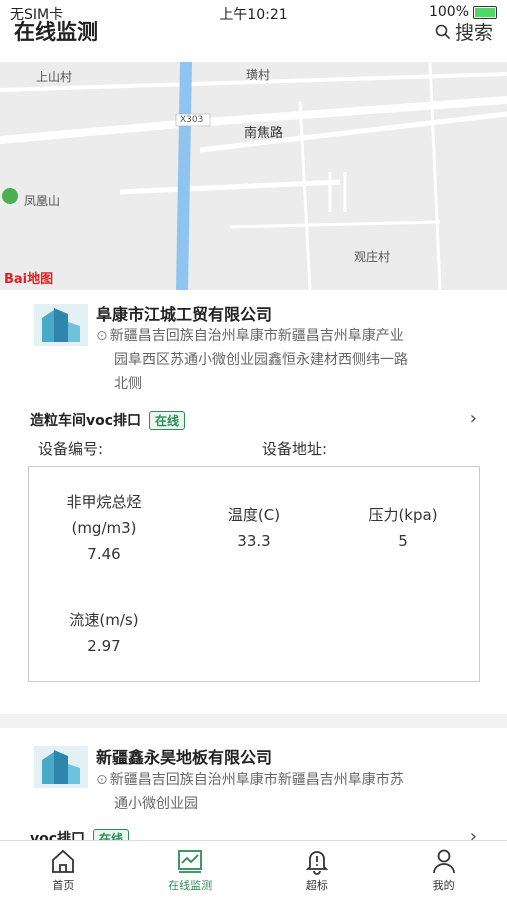  Describe the element at coordinates (261, 360) in the screenshot. I see `address-line: 园阜西区苏通小微创业园鑫恒永建材西侧纬一路` at that location.